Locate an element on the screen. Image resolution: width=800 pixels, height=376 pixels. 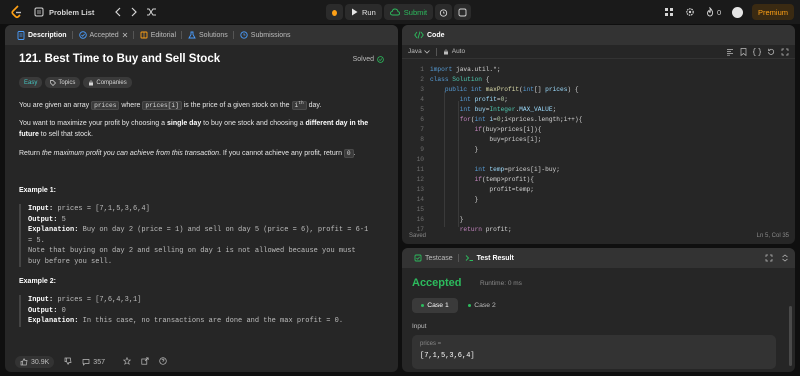
question-icon is located at coordinates (163, 361).